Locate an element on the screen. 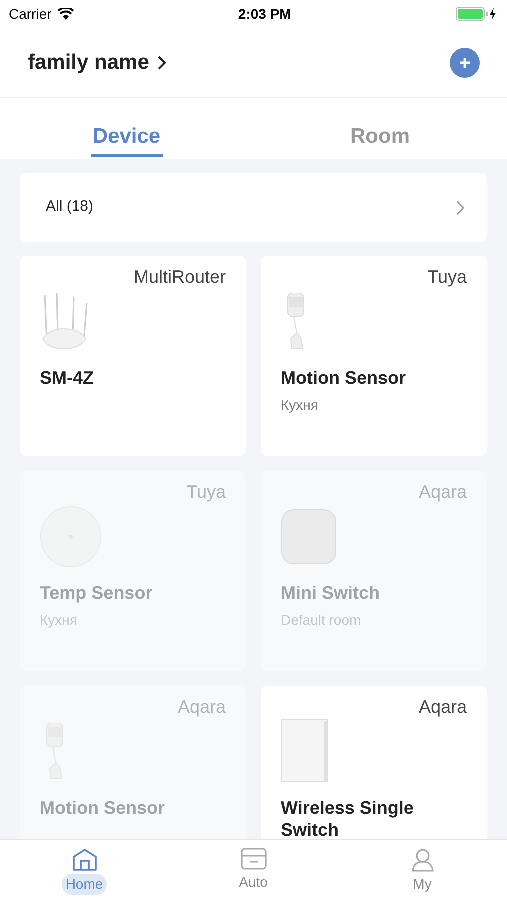 This screenshot has width=507, height=900. nav-tab: Auto is located at coordinates (253, 882).